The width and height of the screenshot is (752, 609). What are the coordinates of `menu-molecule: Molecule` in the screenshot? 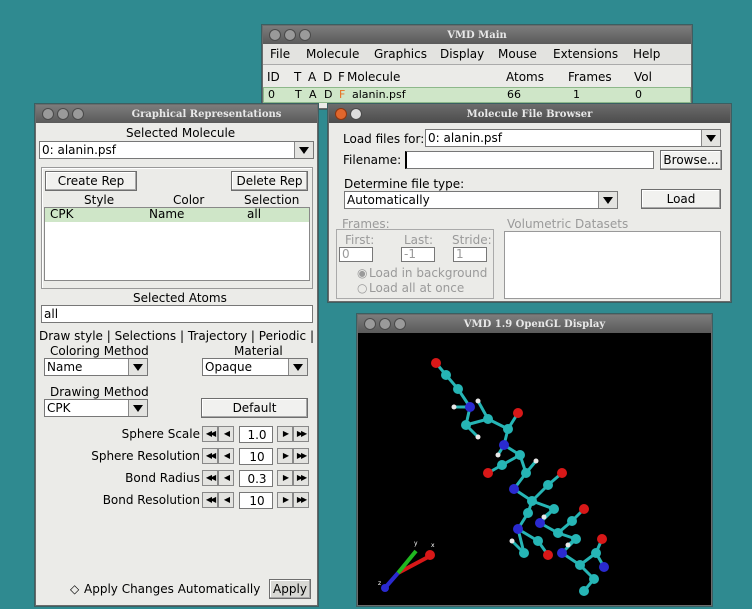 It's located at (332, 54).